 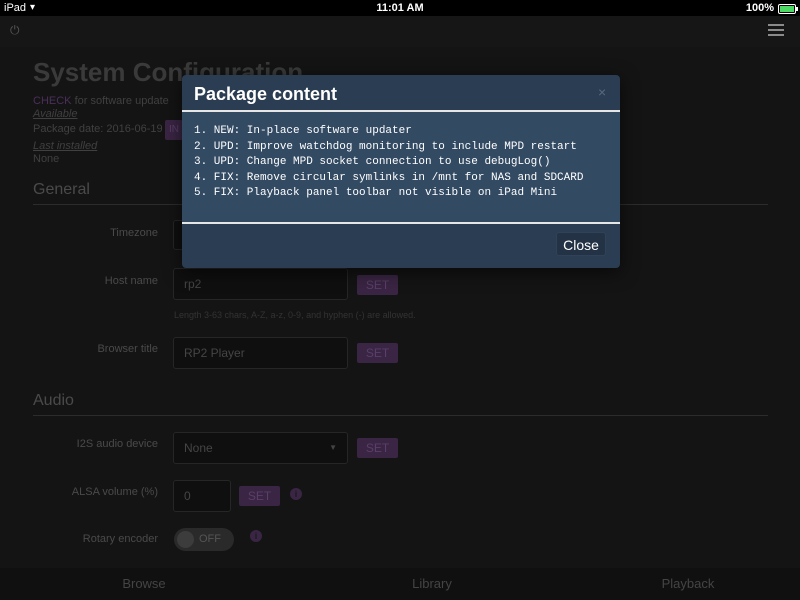 What do you see at coordinates (400, 31) in the screenshot?
I see `app-top-bar` at bounding box center [400, 31].